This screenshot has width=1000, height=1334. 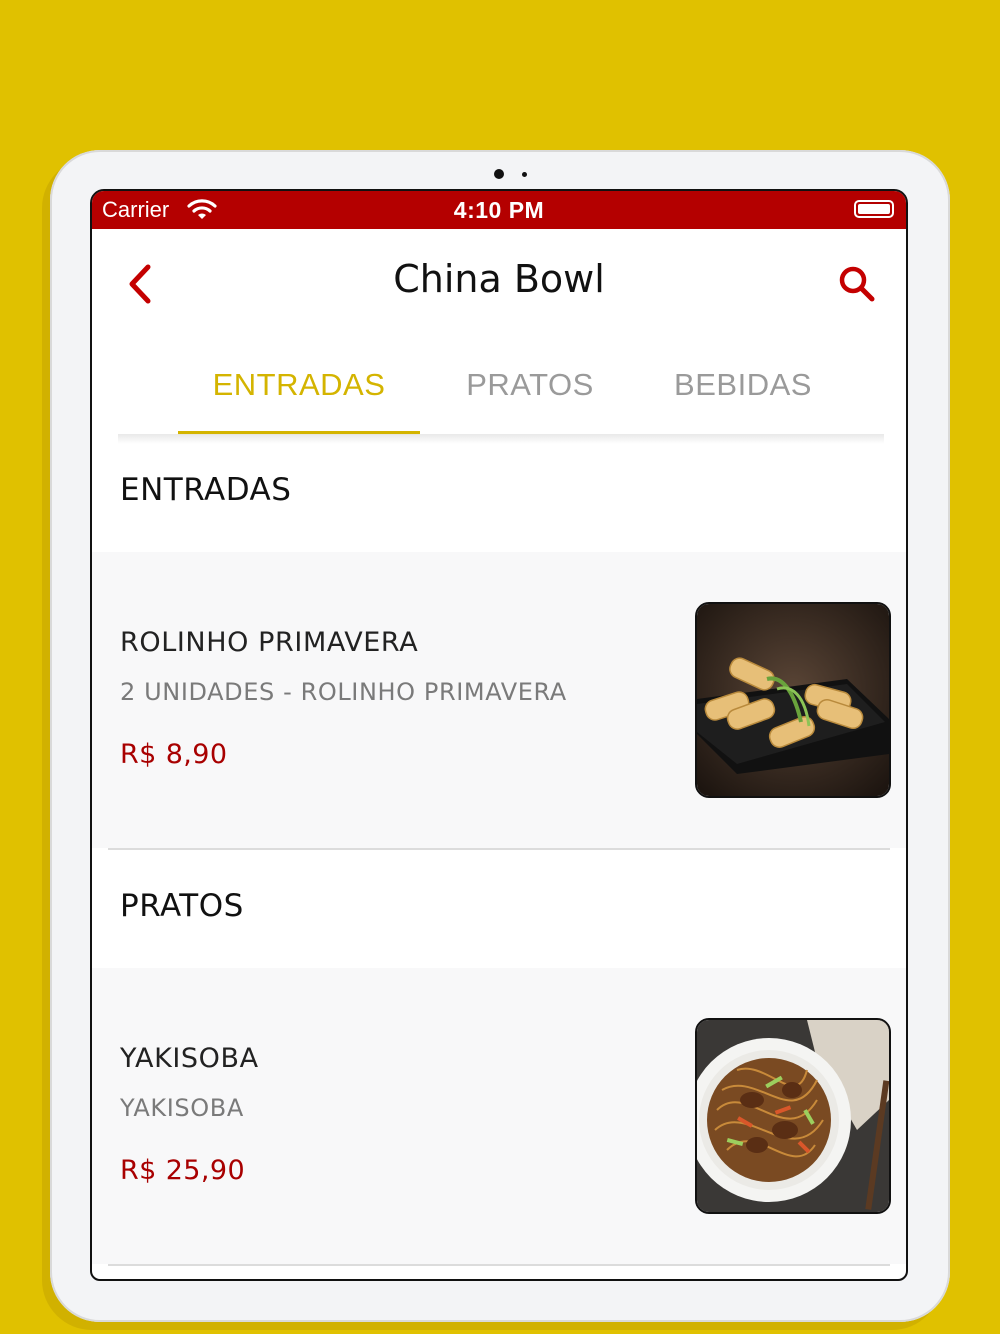 What do you see at coordinates (174, 754) in the screenshot?
I see `item-price: R$ 8,90` at bounding box center [174, 754].